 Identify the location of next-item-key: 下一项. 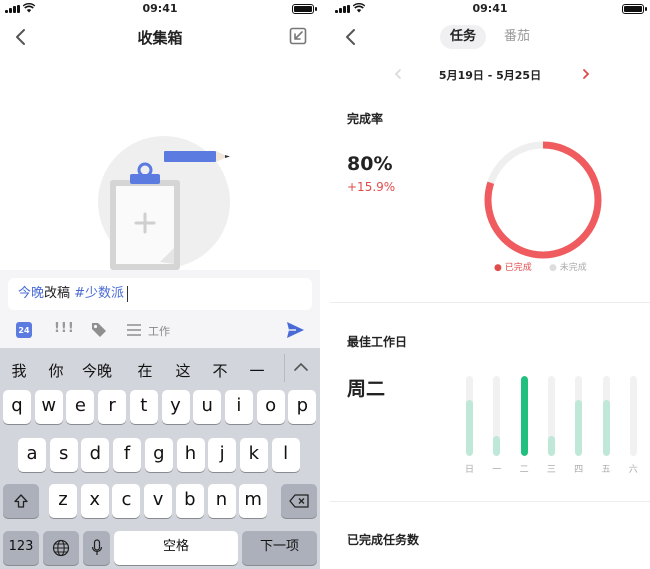
(279, 548).